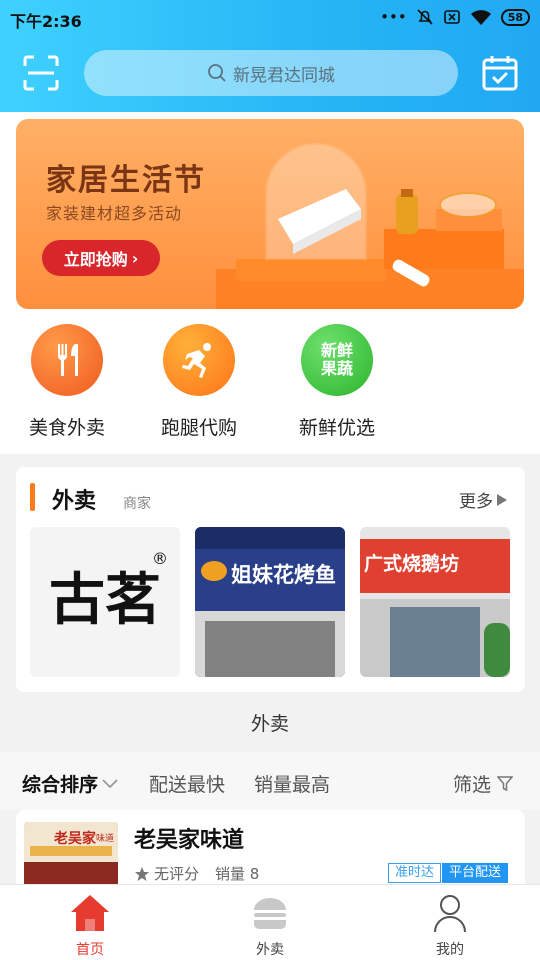 This screenshot has width=540, height=960. I want to click on fresh-produce-icon: 新鲜果蔬, so click(337, 360).